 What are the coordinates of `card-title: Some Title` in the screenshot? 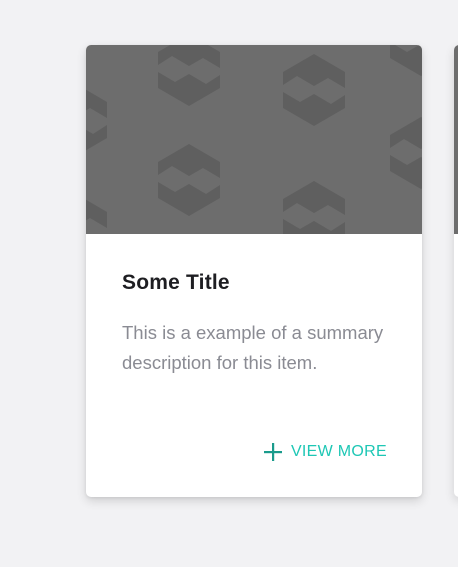 It's located at (176, 282).